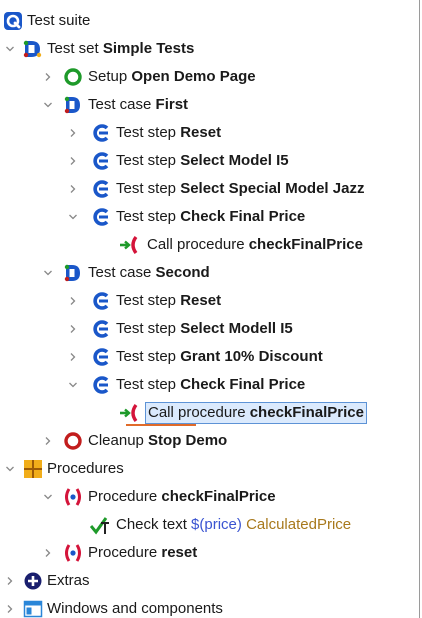 The image size is (422, 618). I want to click on tree-node-label: Test suite, so click(59, 20).